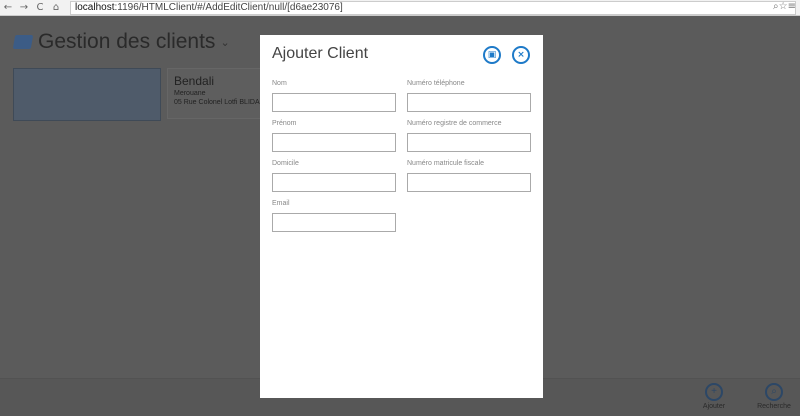  What do you see at coordinates (334, 102) in the screenshot?
I see `nom-input` at bounding box center [334, 102].